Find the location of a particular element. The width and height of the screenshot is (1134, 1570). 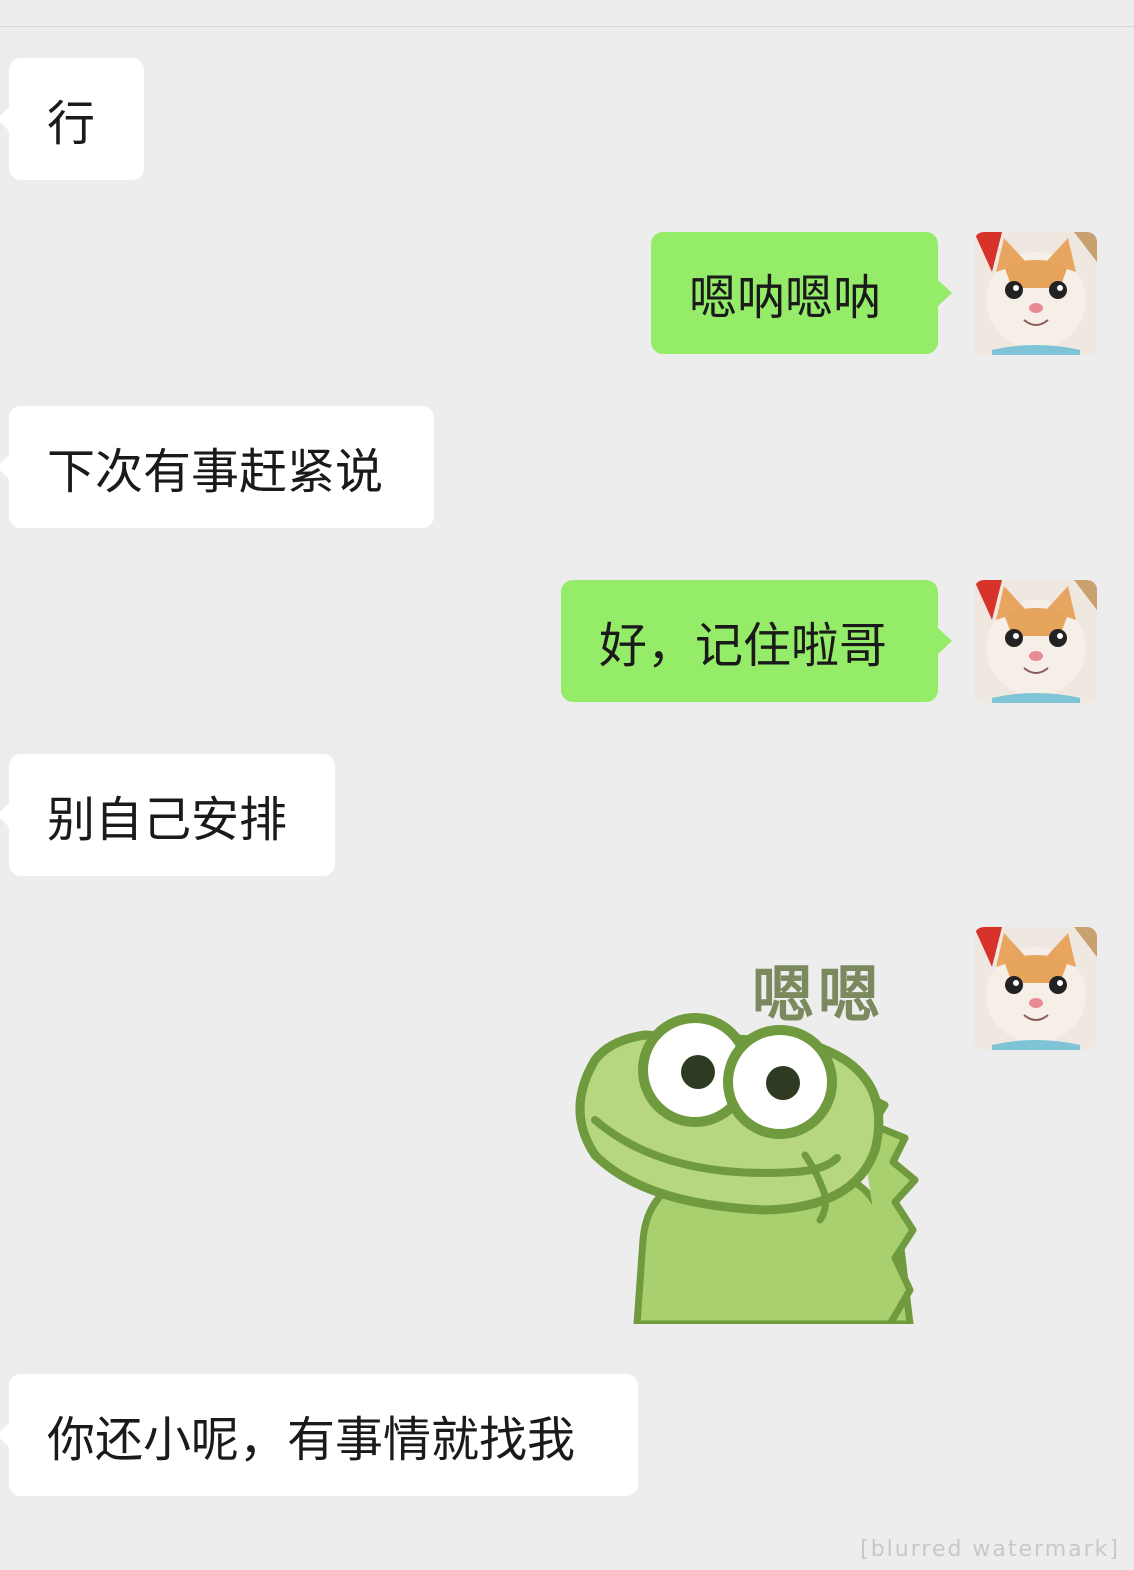

message-text: 行 is located at coordinates (71, 124).